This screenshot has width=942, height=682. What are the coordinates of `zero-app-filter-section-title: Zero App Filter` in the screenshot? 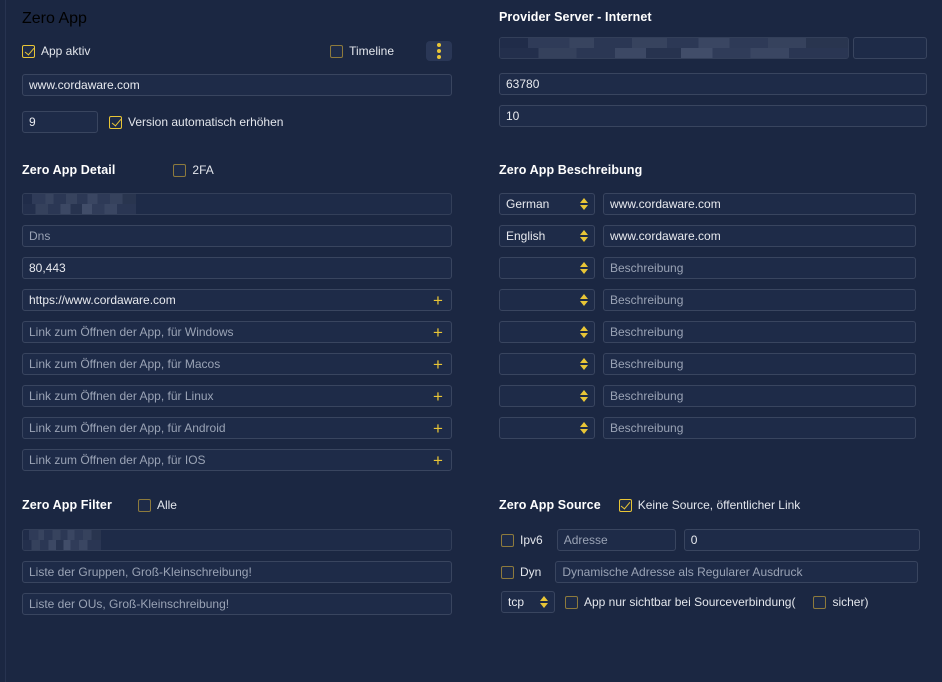 It's located at (67, 505).